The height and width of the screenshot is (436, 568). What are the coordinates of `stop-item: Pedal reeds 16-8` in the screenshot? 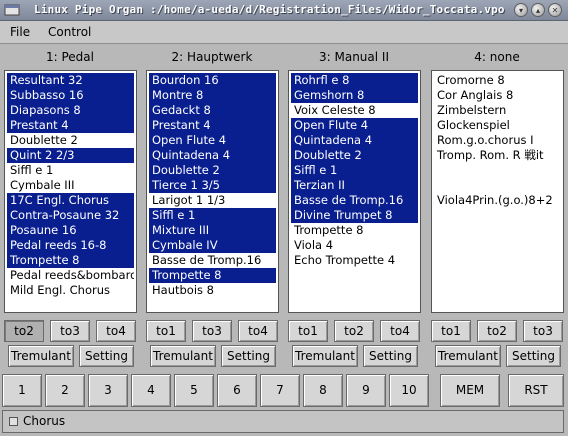 It's located at (70, 245).